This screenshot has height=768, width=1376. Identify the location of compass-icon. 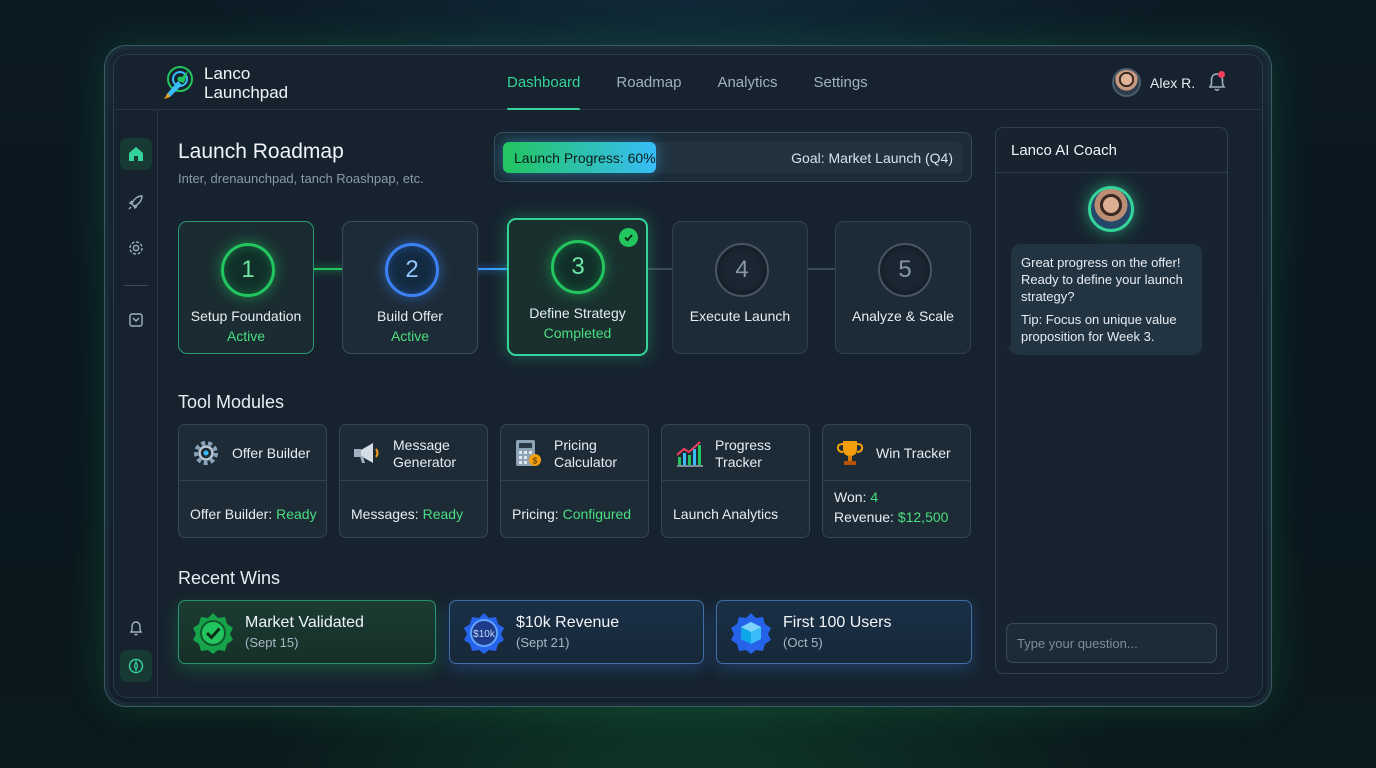
(136, 666).